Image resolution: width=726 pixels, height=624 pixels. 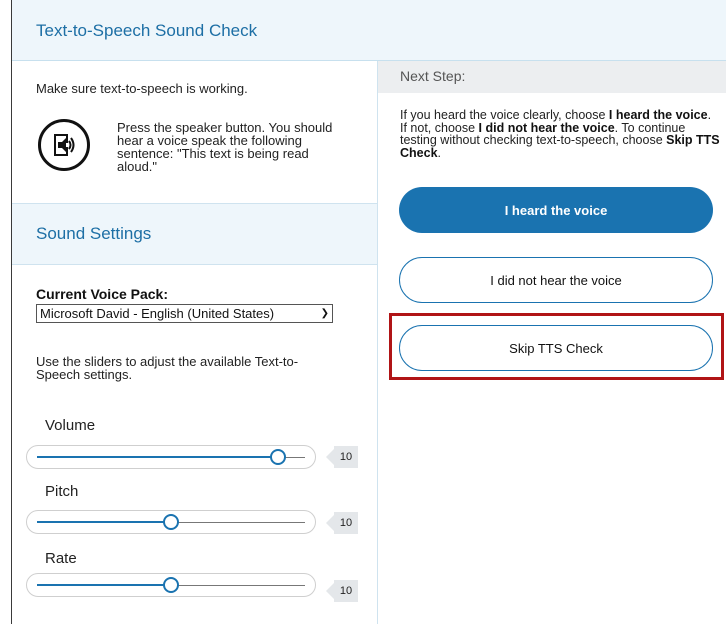 What do you see at coordinates (142, 88) in the screenshot?
I see `intro-text: Make sure text-to-speech is working.` at bounding box center [142, 88].